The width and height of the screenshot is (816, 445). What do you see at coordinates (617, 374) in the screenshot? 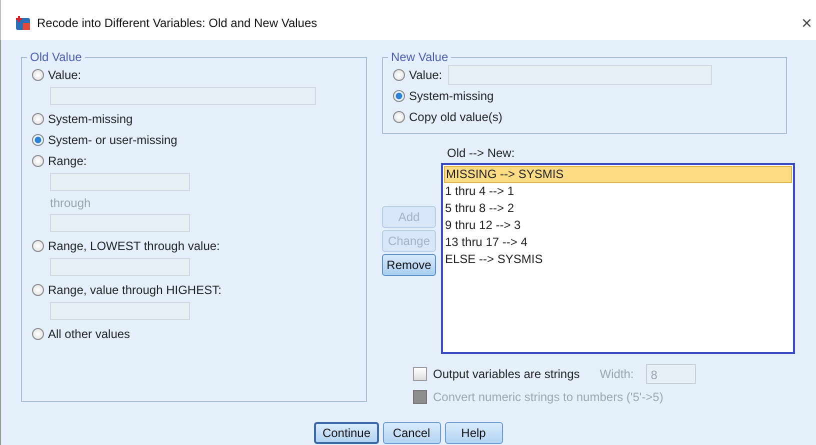
I see `width-label: Width:` at bounding box center [617, 374].